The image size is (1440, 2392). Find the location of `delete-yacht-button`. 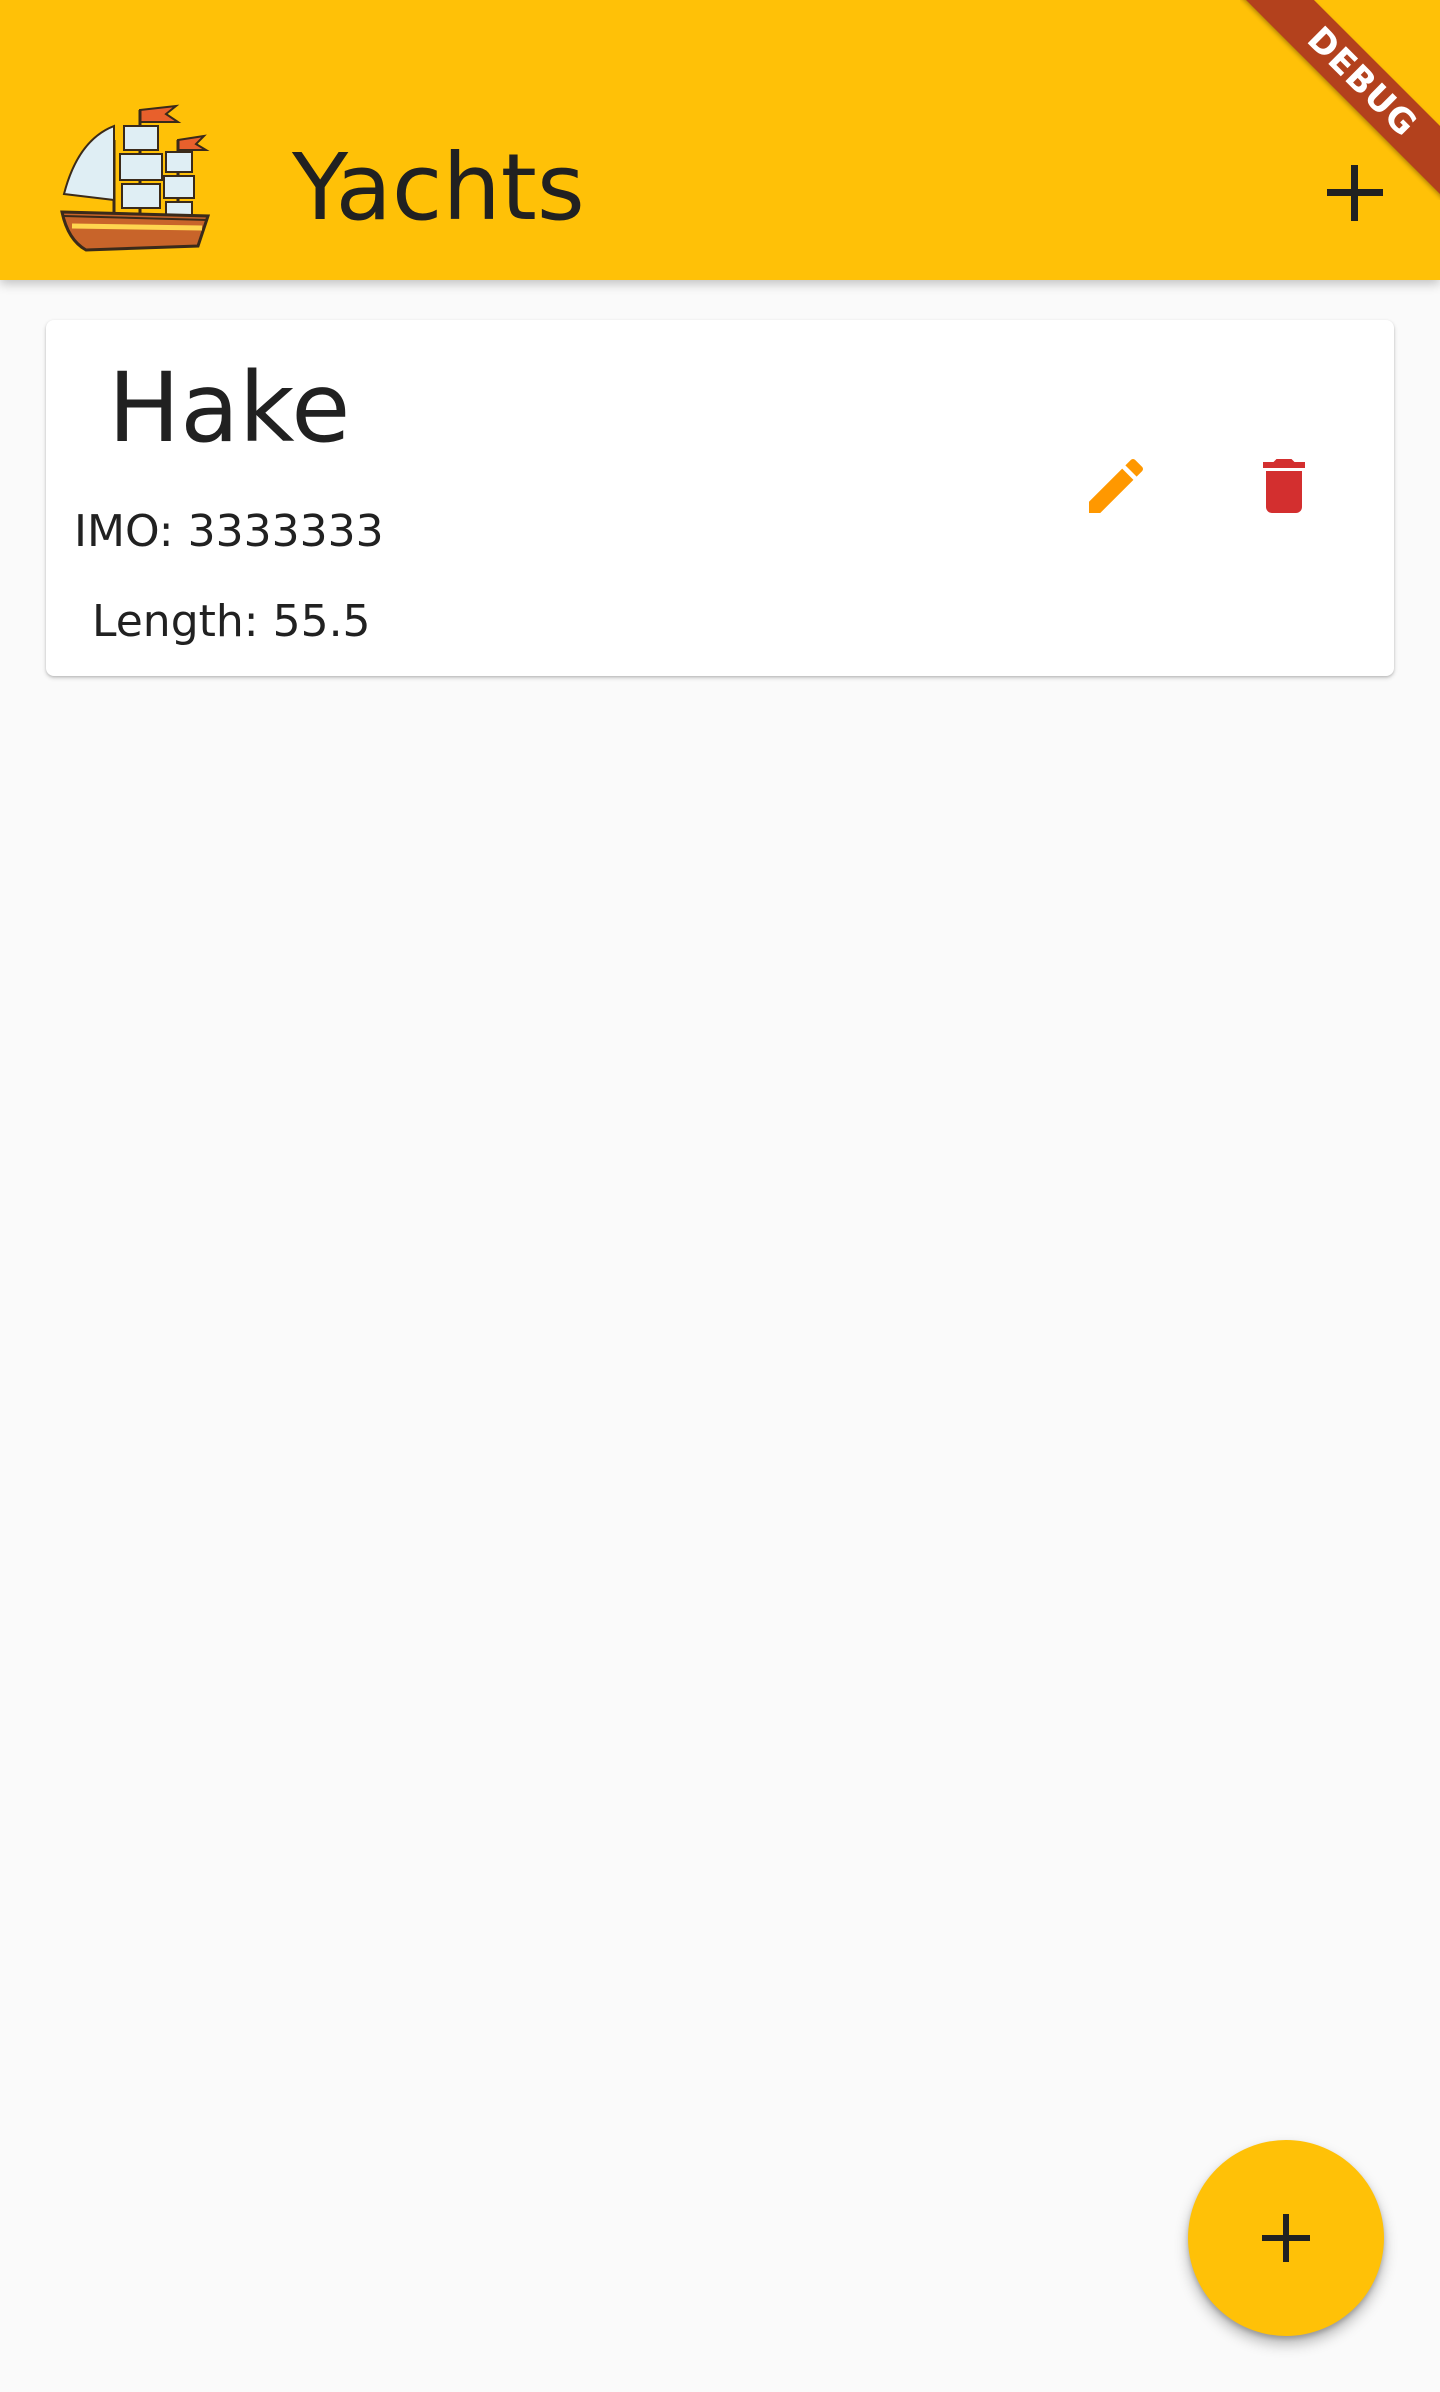

delete-yacht-button is located at coordinates (1284, 486).